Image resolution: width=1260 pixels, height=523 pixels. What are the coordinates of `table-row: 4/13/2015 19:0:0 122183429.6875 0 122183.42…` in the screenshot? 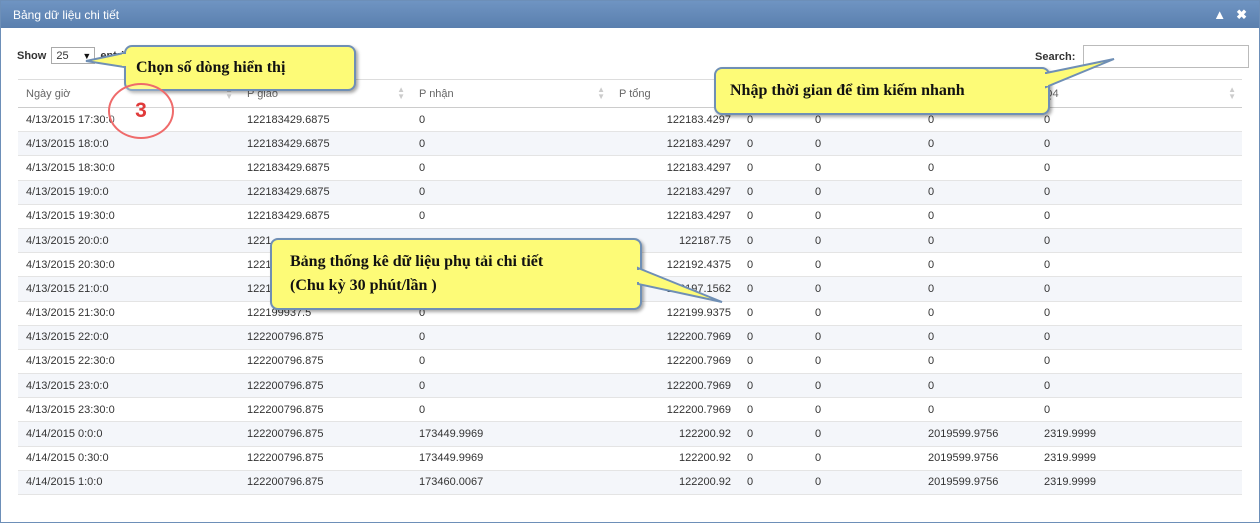 It's located at (630, 192).